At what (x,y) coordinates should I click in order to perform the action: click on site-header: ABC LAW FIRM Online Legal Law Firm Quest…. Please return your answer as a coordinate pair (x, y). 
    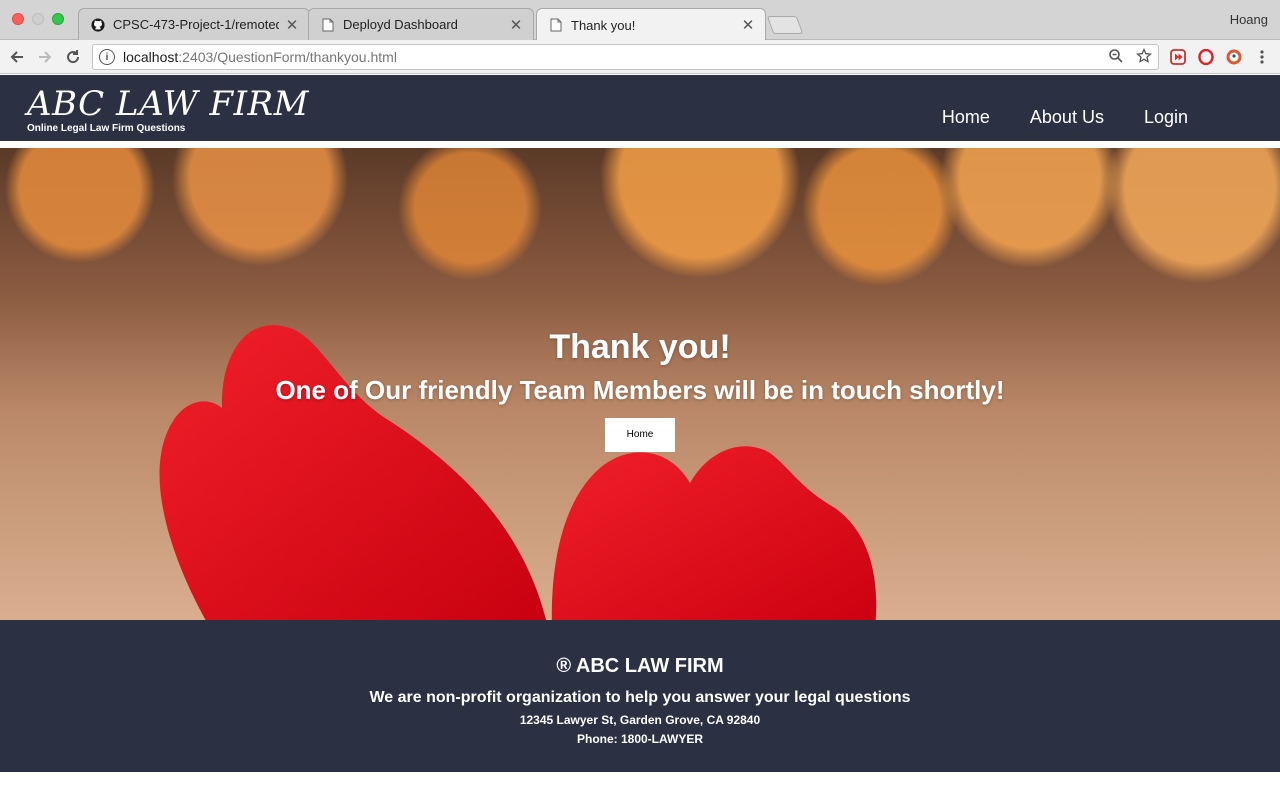
    Looking at the image, I should click on (640, 108).